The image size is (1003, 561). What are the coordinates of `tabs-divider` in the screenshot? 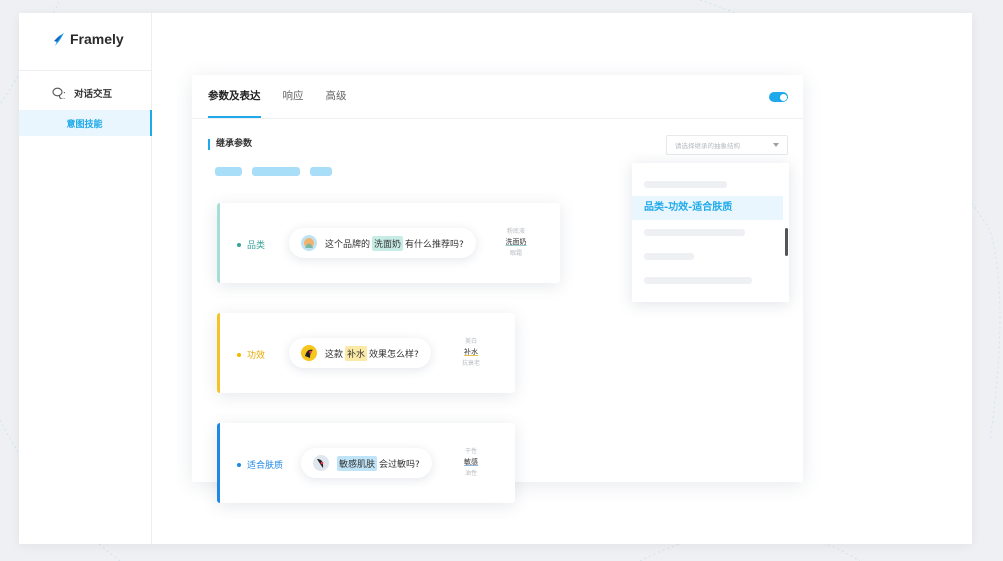 It's located at (497, 118).